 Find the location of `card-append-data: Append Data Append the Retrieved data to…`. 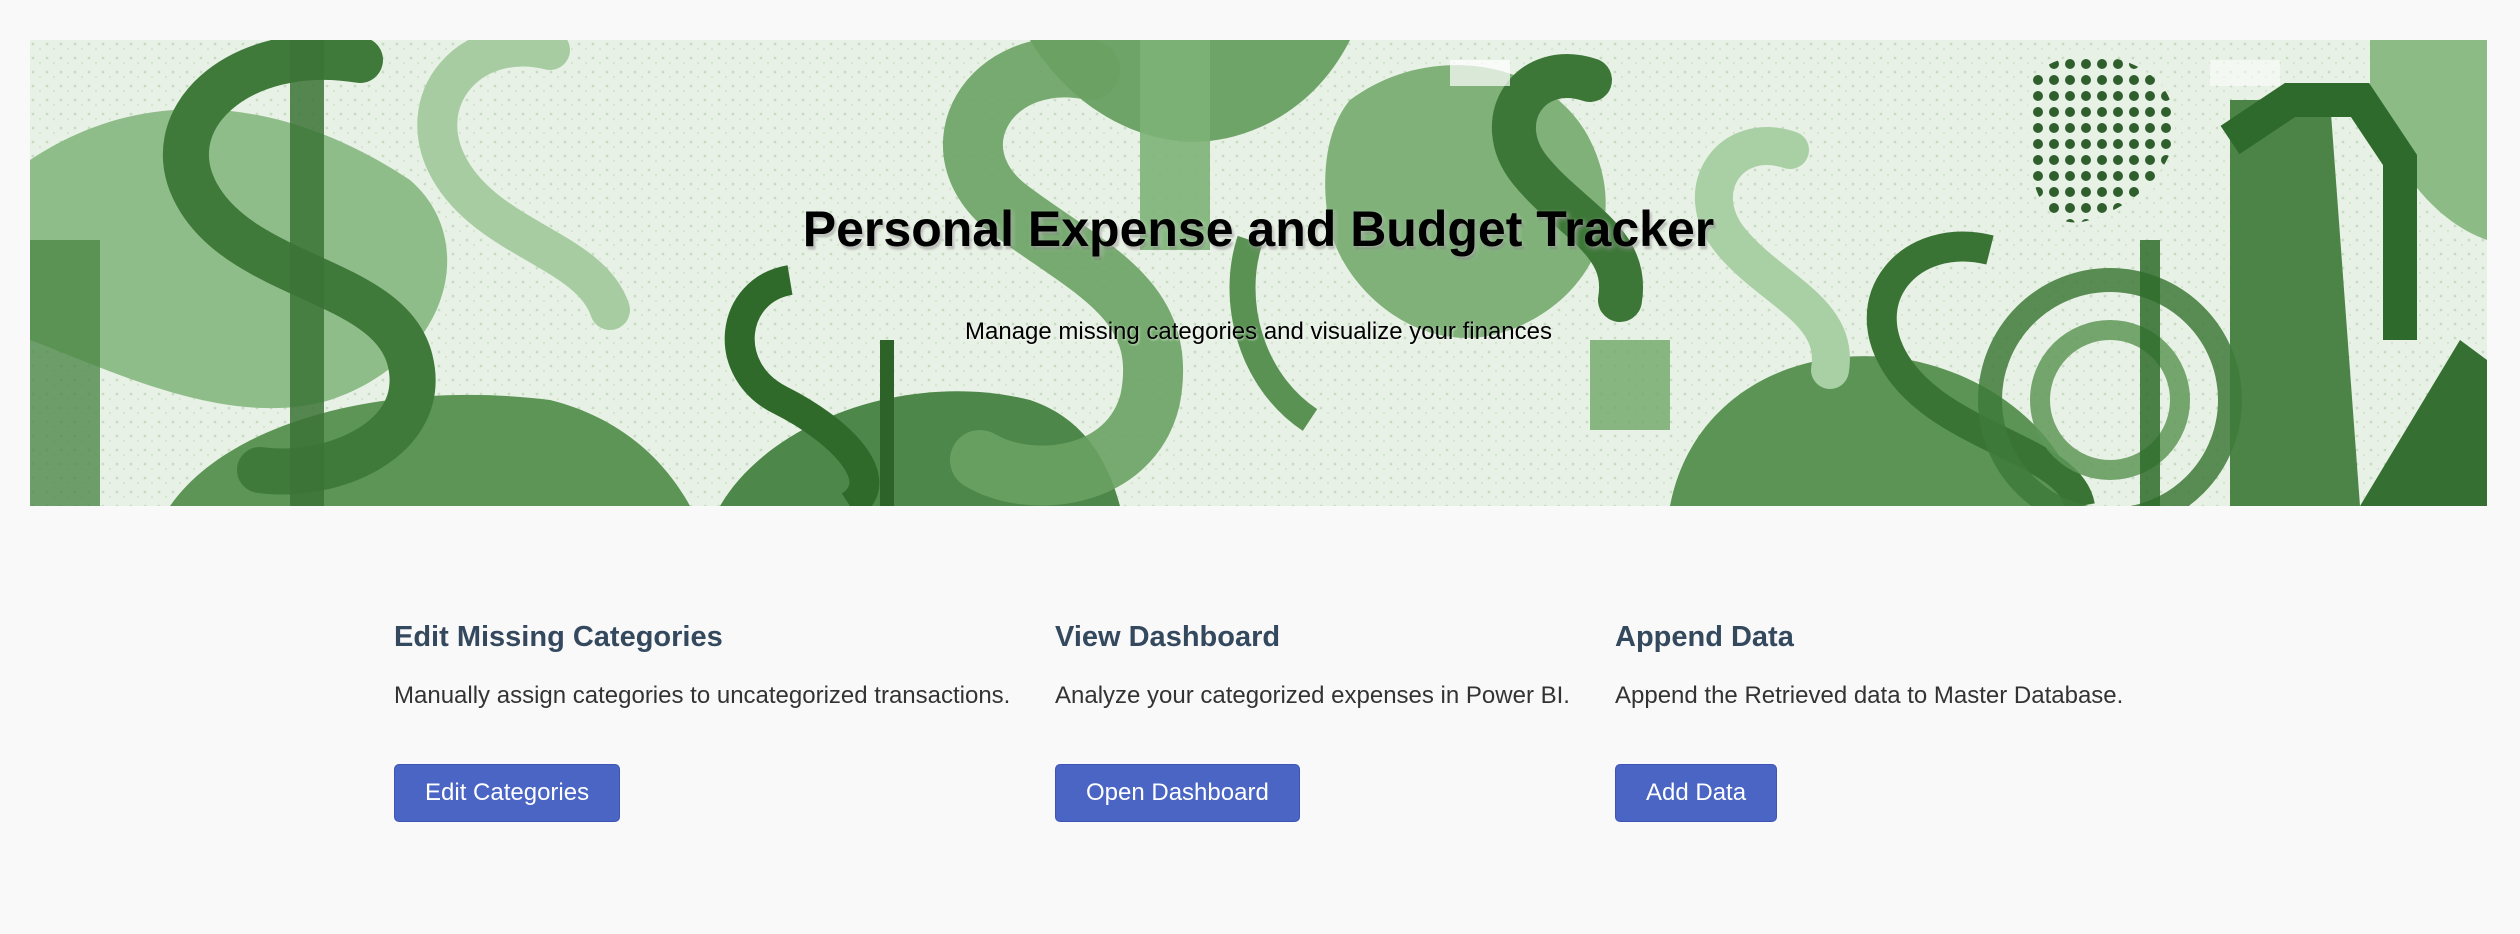

card-append-data: Append Data Append the Retrieved data to… is located at coordinates (1869, 720).